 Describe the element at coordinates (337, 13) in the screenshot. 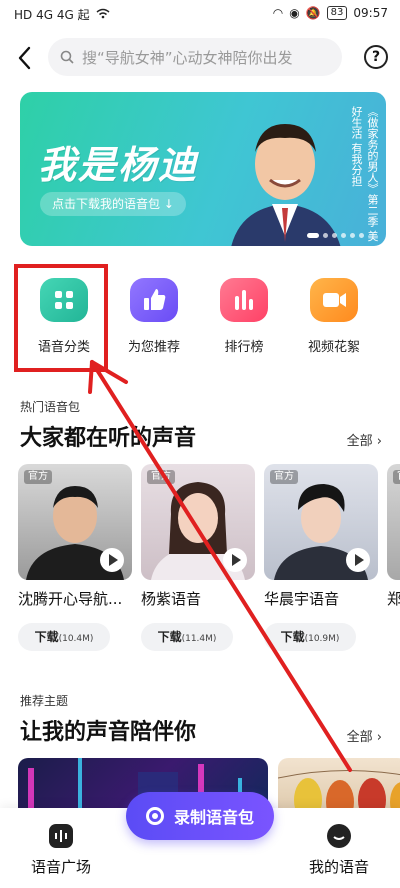

I see `battery-indicator: 83` at that location.